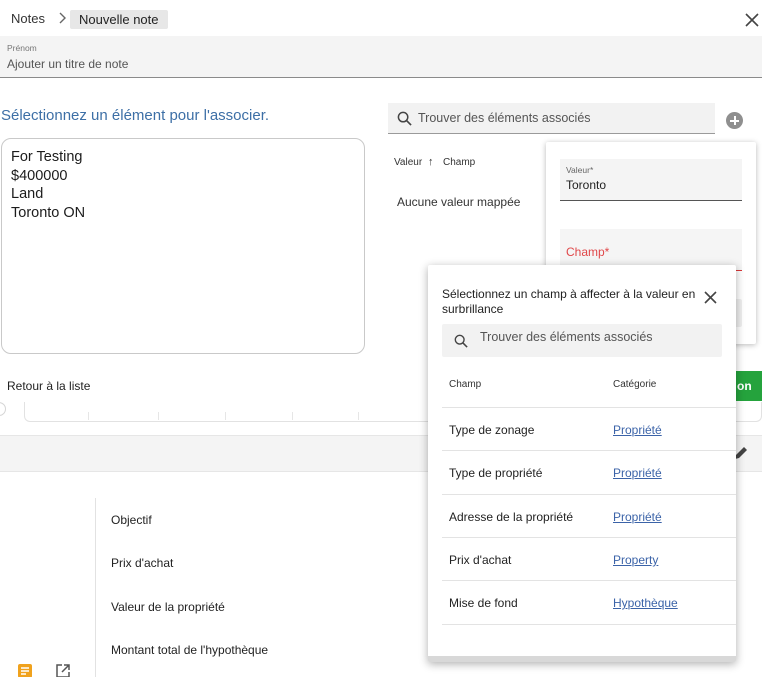 The width and height of the screenshot is (762, 677). Describe the element at coordinates (589, 515) in the screenshot. I see `table-row: Adresse de la propriété Propriété` at that location.